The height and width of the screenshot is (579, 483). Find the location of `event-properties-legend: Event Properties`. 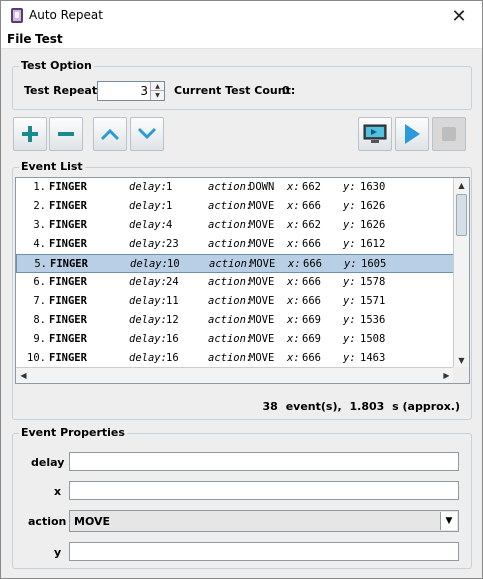

event-properties-legend: Event Properties is located at coordinates (73, 432).